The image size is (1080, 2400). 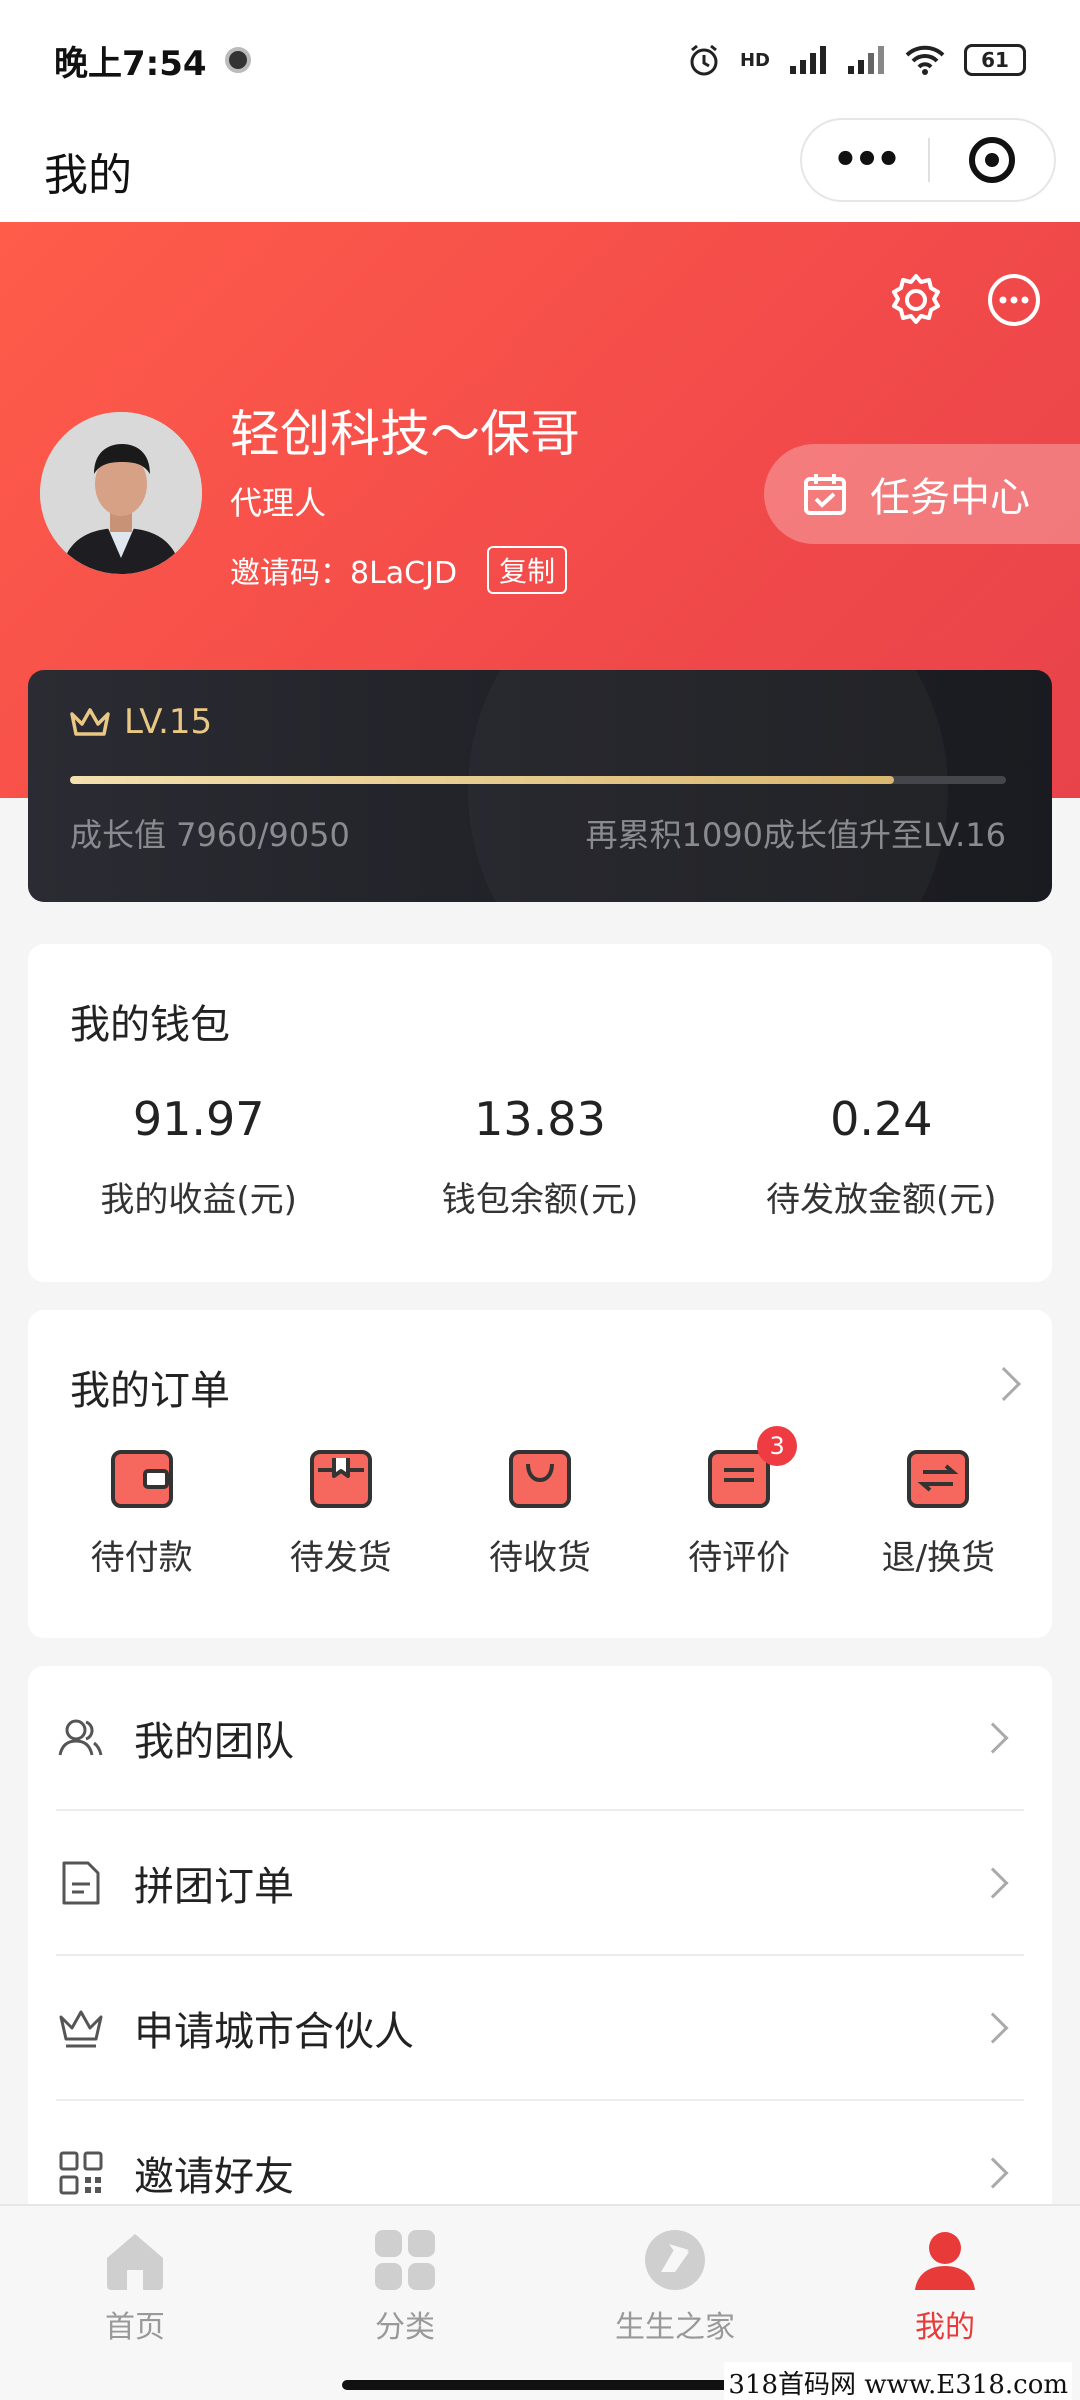 I want to click on wallet-item-balance: 13.83 钱包余额(元), so click(x=539, y=1156).